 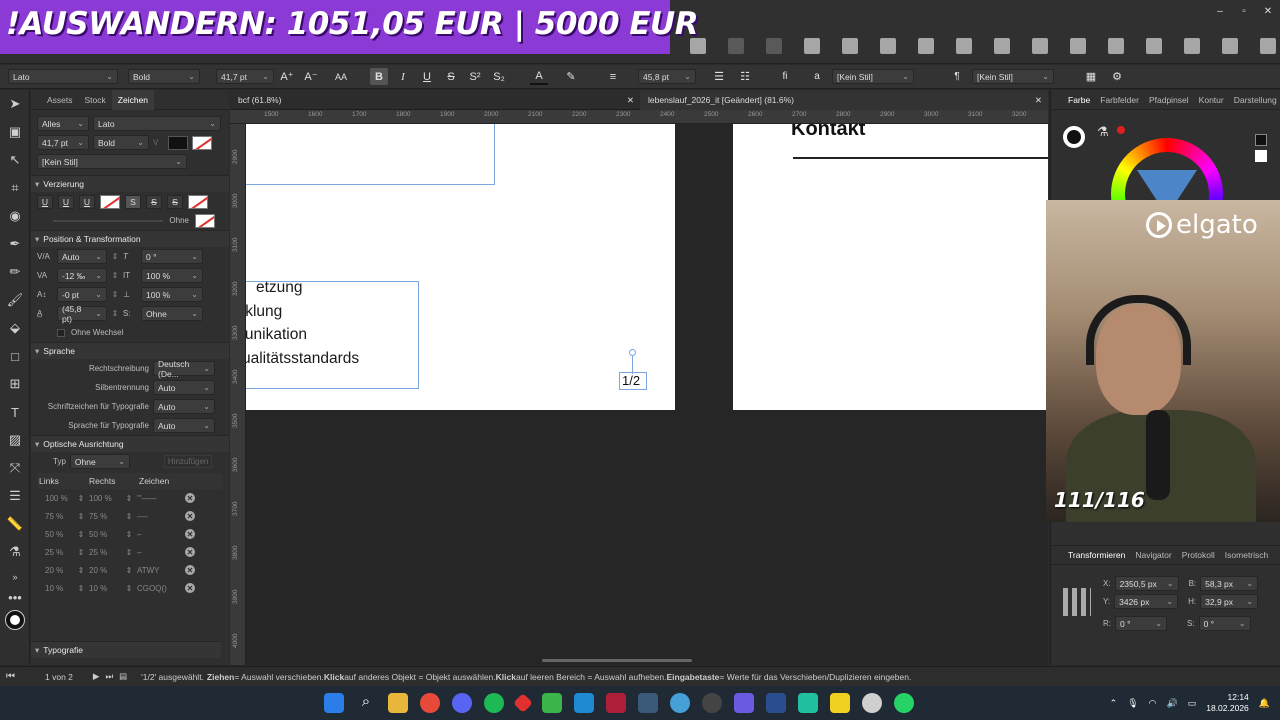 What do you see at coordinates (1153, 703) in the screenshot?
I see `wifi-icon: ◠` at bounding box center [1153, 703].